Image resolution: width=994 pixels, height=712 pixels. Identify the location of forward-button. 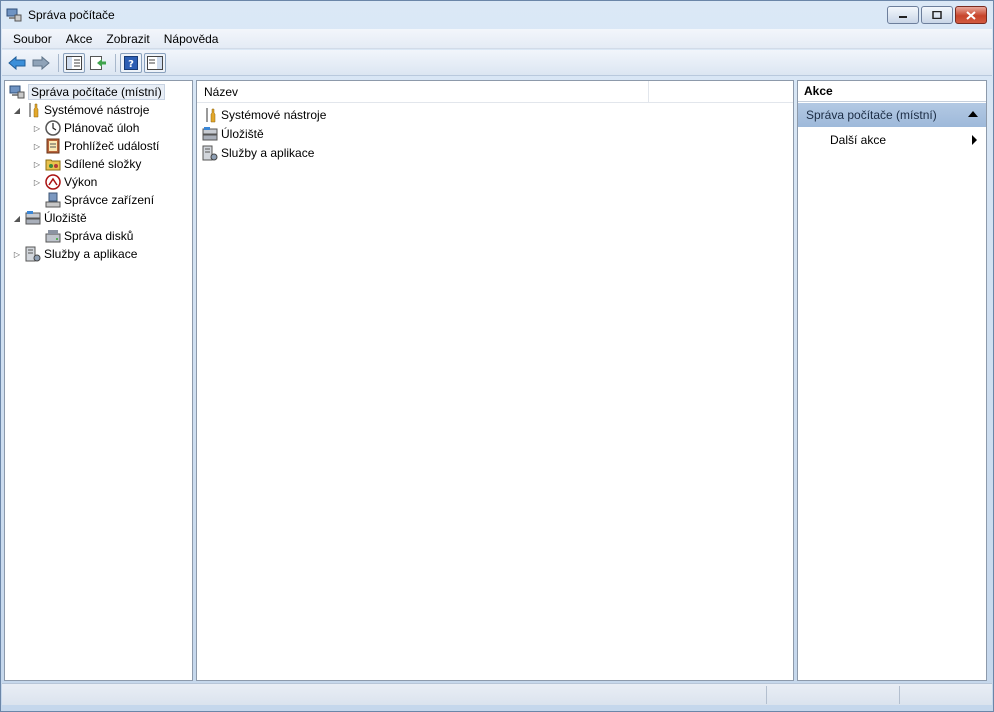
(41, 63).